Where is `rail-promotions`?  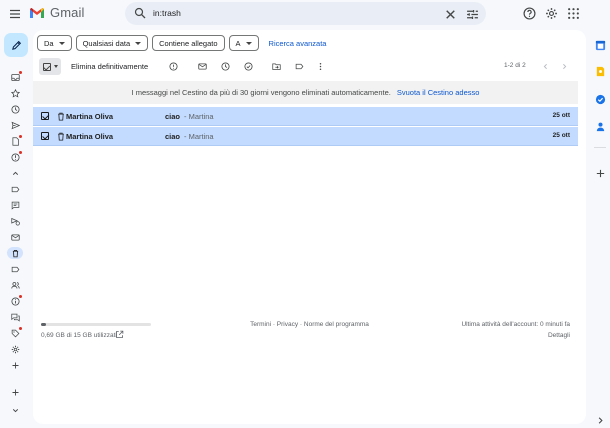 rail-promotions is located at coordinates (15, 333).